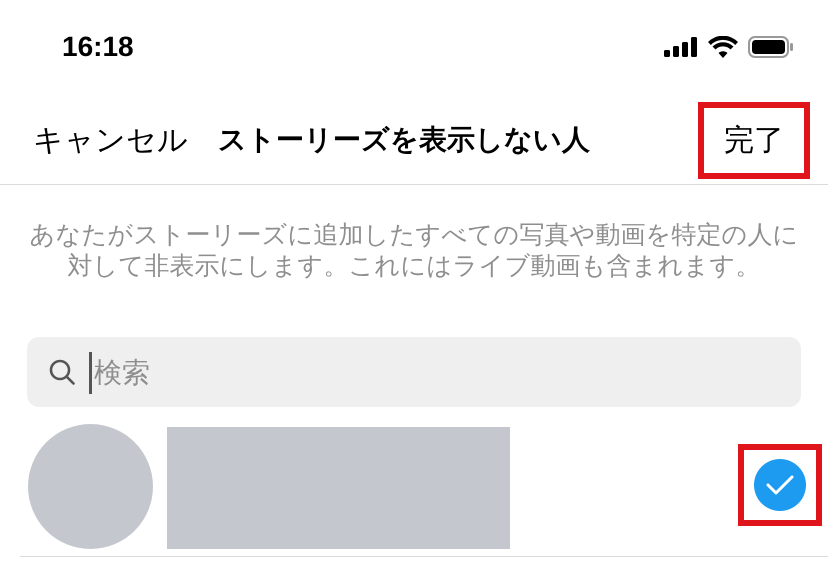  What do you see at coordinates (404, 140) in the screenshot?
I see `page-title: ストーリーズを表示しない人` at bounding box center [404, 140].